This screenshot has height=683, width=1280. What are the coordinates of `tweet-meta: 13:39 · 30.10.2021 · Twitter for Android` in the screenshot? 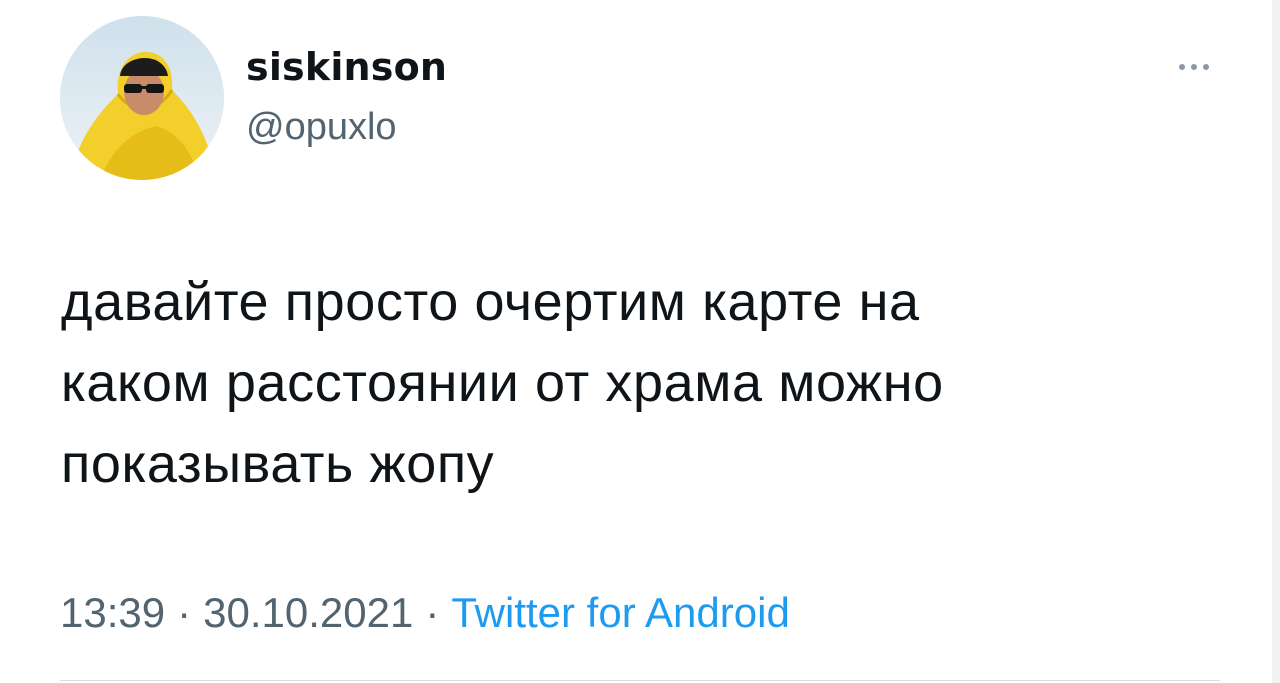 It's located at (425, 613).